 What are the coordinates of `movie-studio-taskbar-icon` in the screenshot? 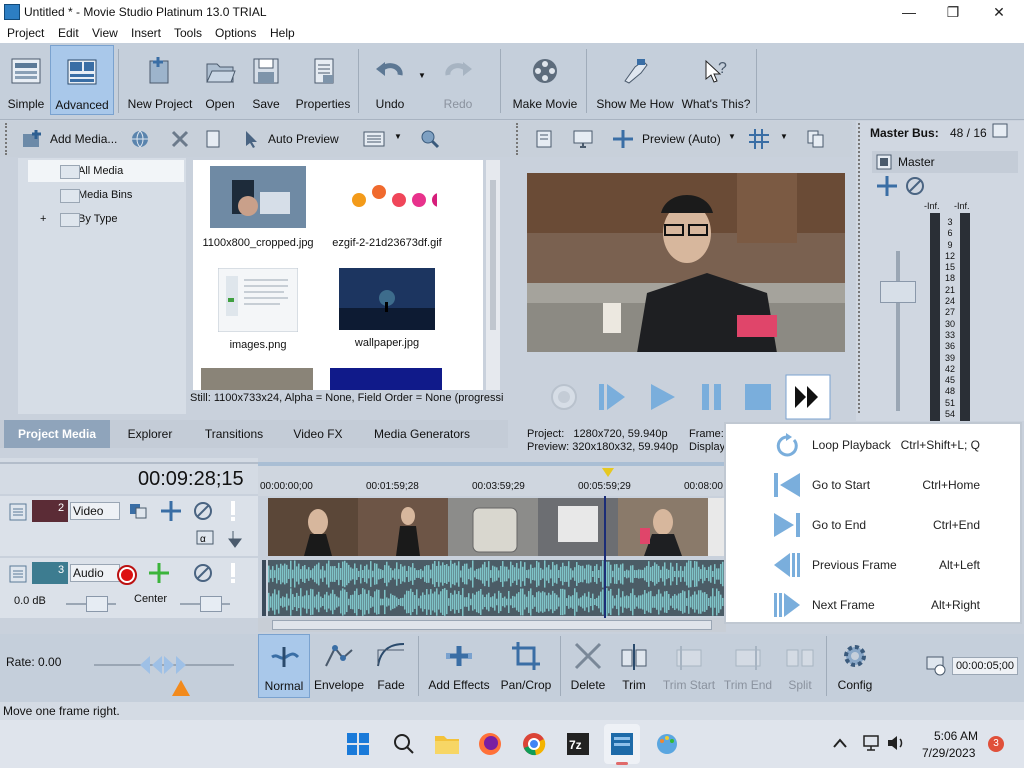 It's located at (622, 744).